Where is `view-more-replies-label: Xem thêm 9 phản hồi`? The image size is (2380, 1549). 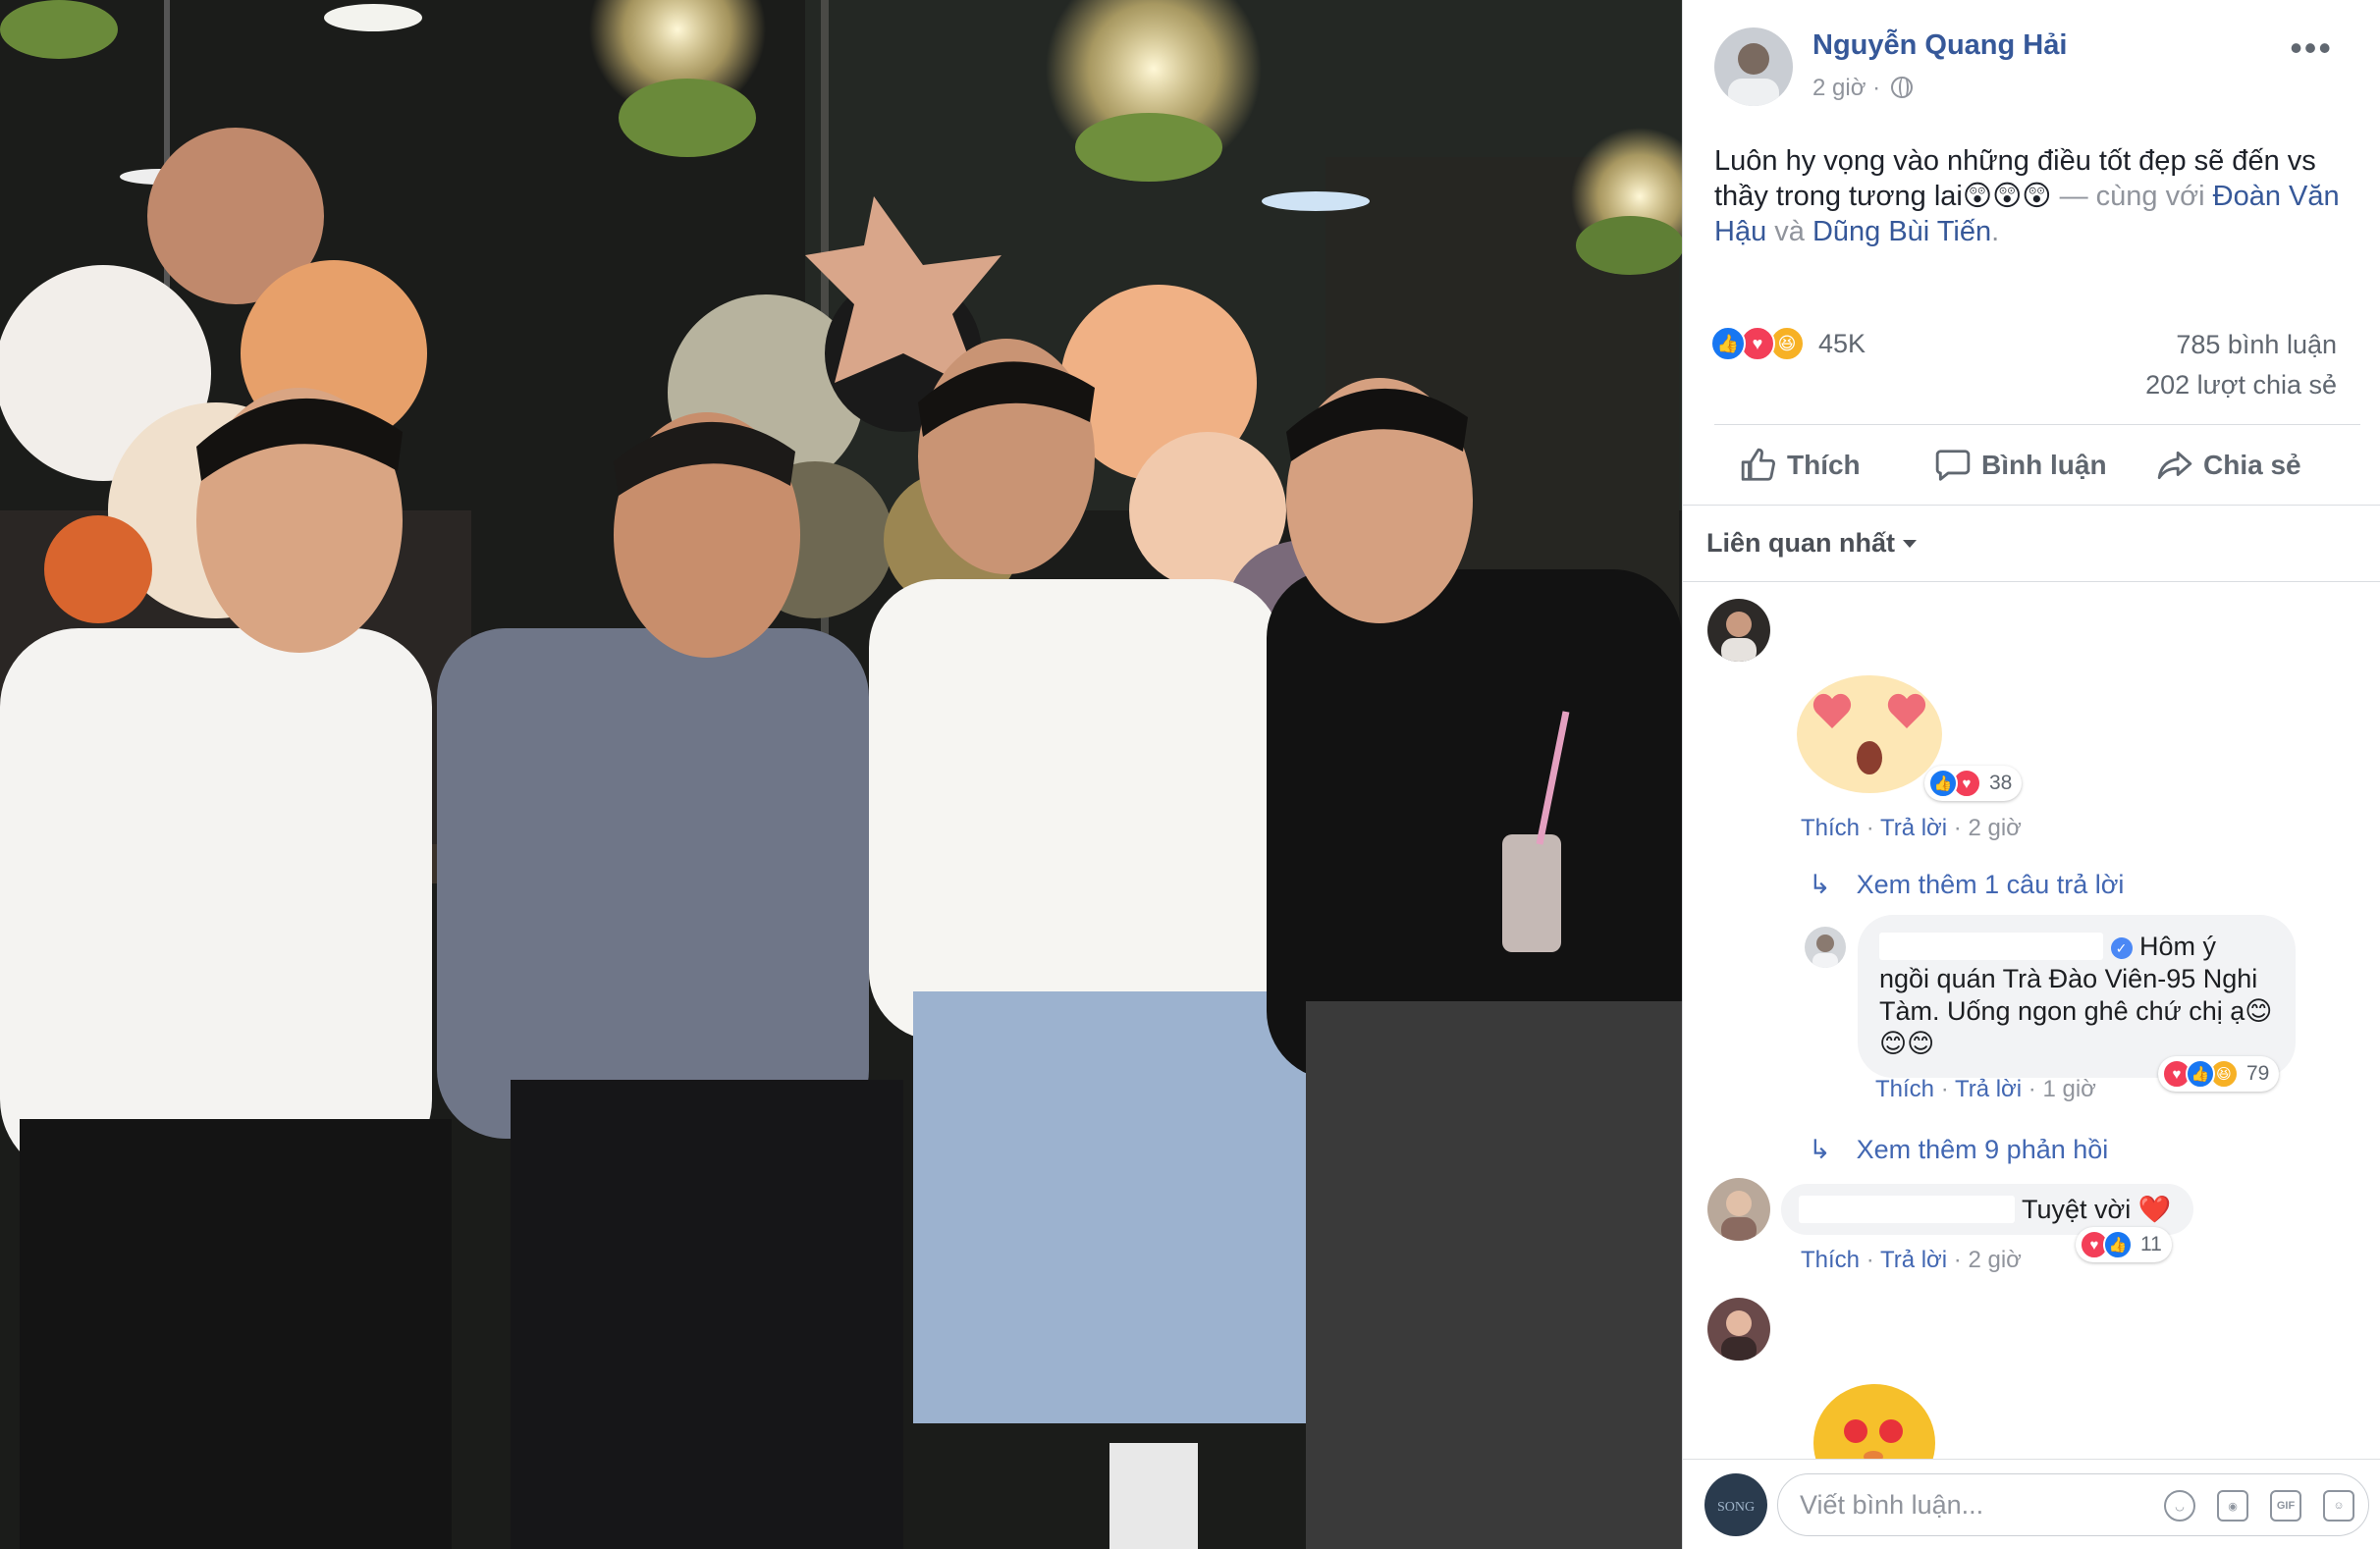 view-more-replies-label: Xem thêm 9 phản hồi is located at coordinates (1982, 1149).